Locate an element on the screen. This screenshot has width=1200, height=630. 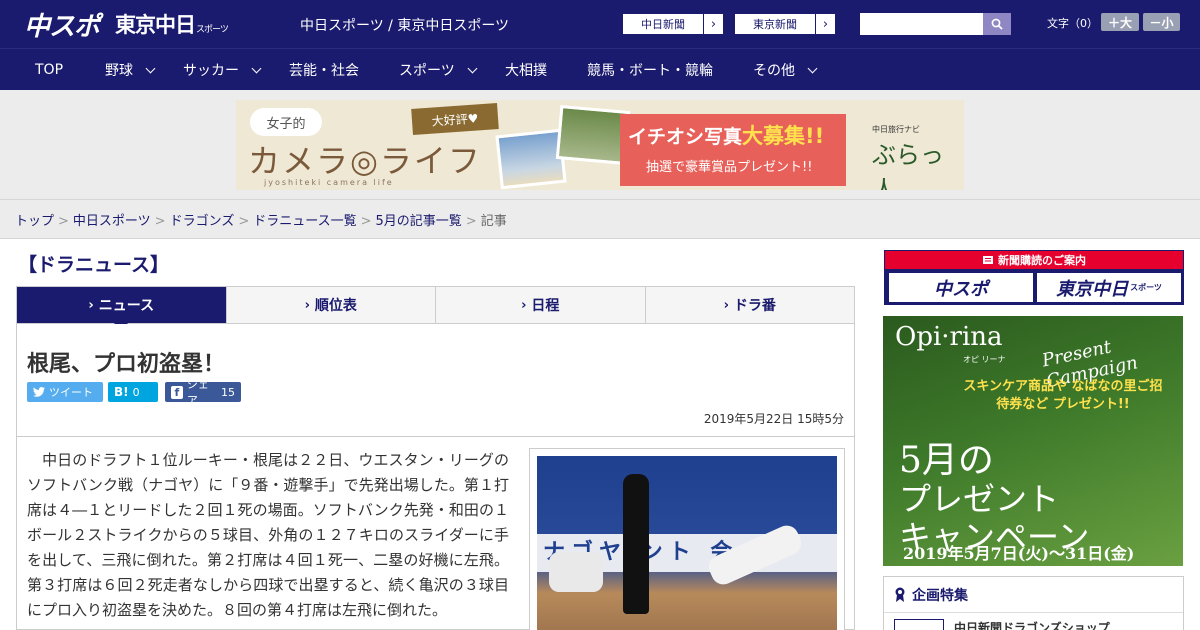
nav-item-baseball: 野球 is located at coordinates (130, 70).